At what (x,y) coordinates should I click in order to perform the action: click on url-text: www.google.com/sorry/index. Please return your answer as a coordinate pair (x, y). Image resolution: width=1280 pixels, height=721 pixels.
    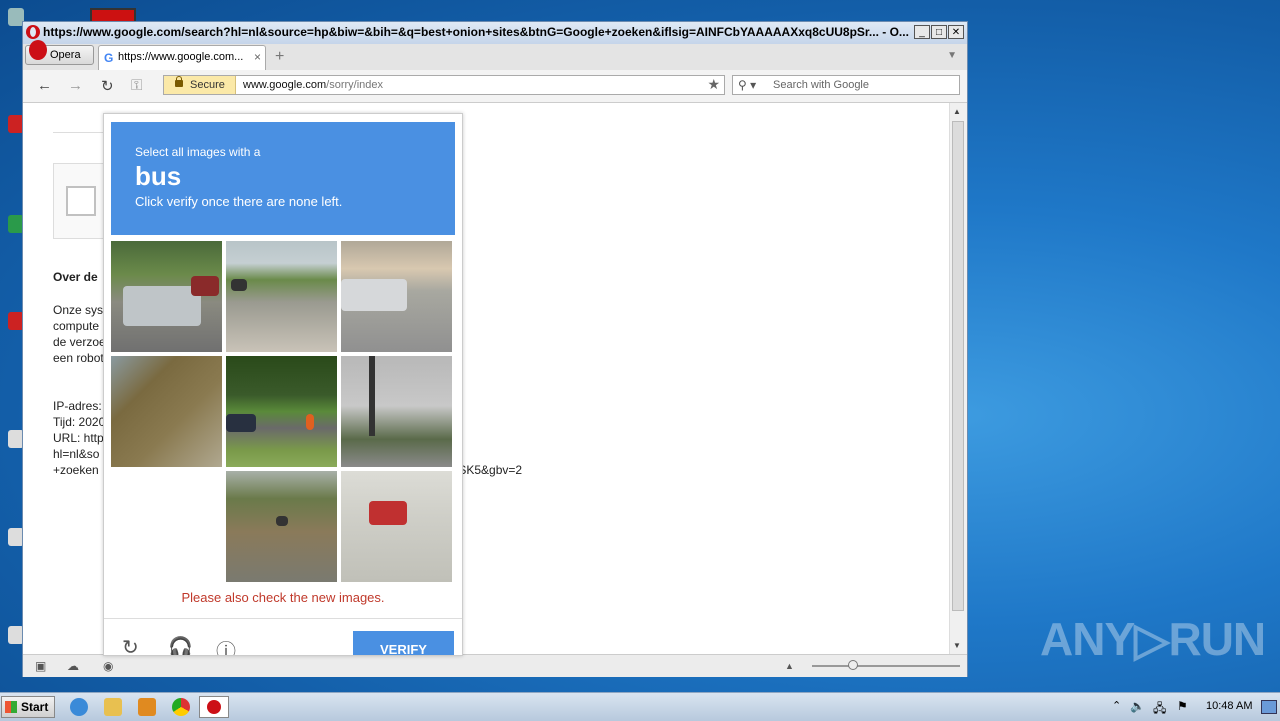
    Looking at the image, I should click on (313, 85).